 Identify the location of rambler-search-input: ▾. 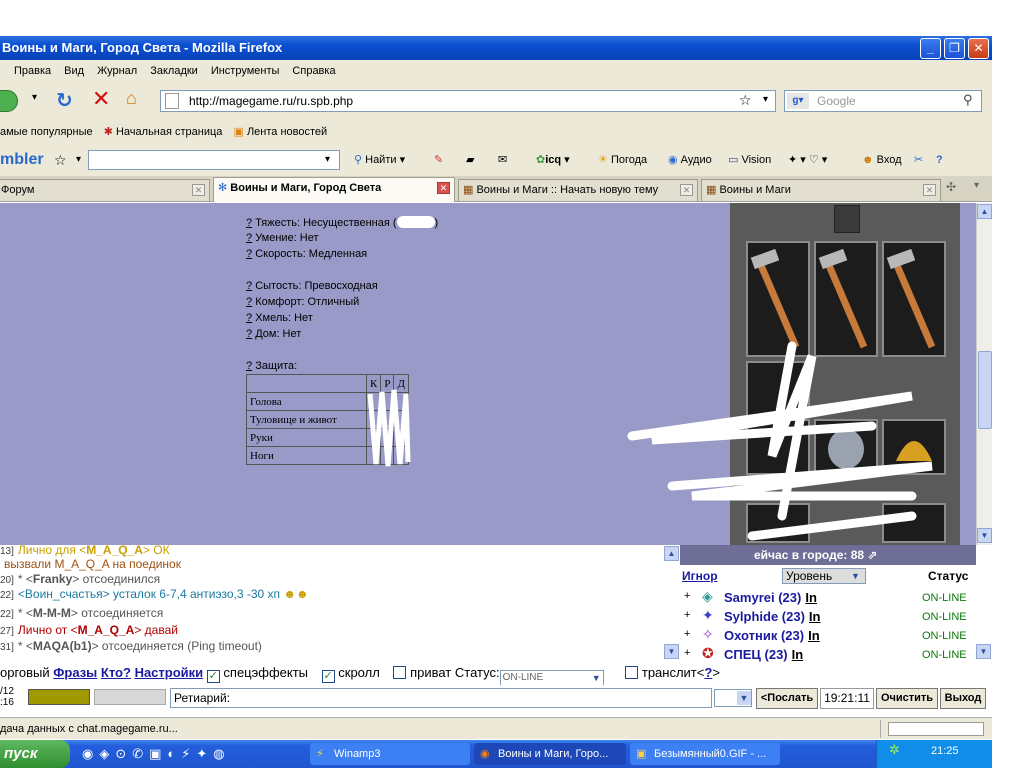
(214, 160).